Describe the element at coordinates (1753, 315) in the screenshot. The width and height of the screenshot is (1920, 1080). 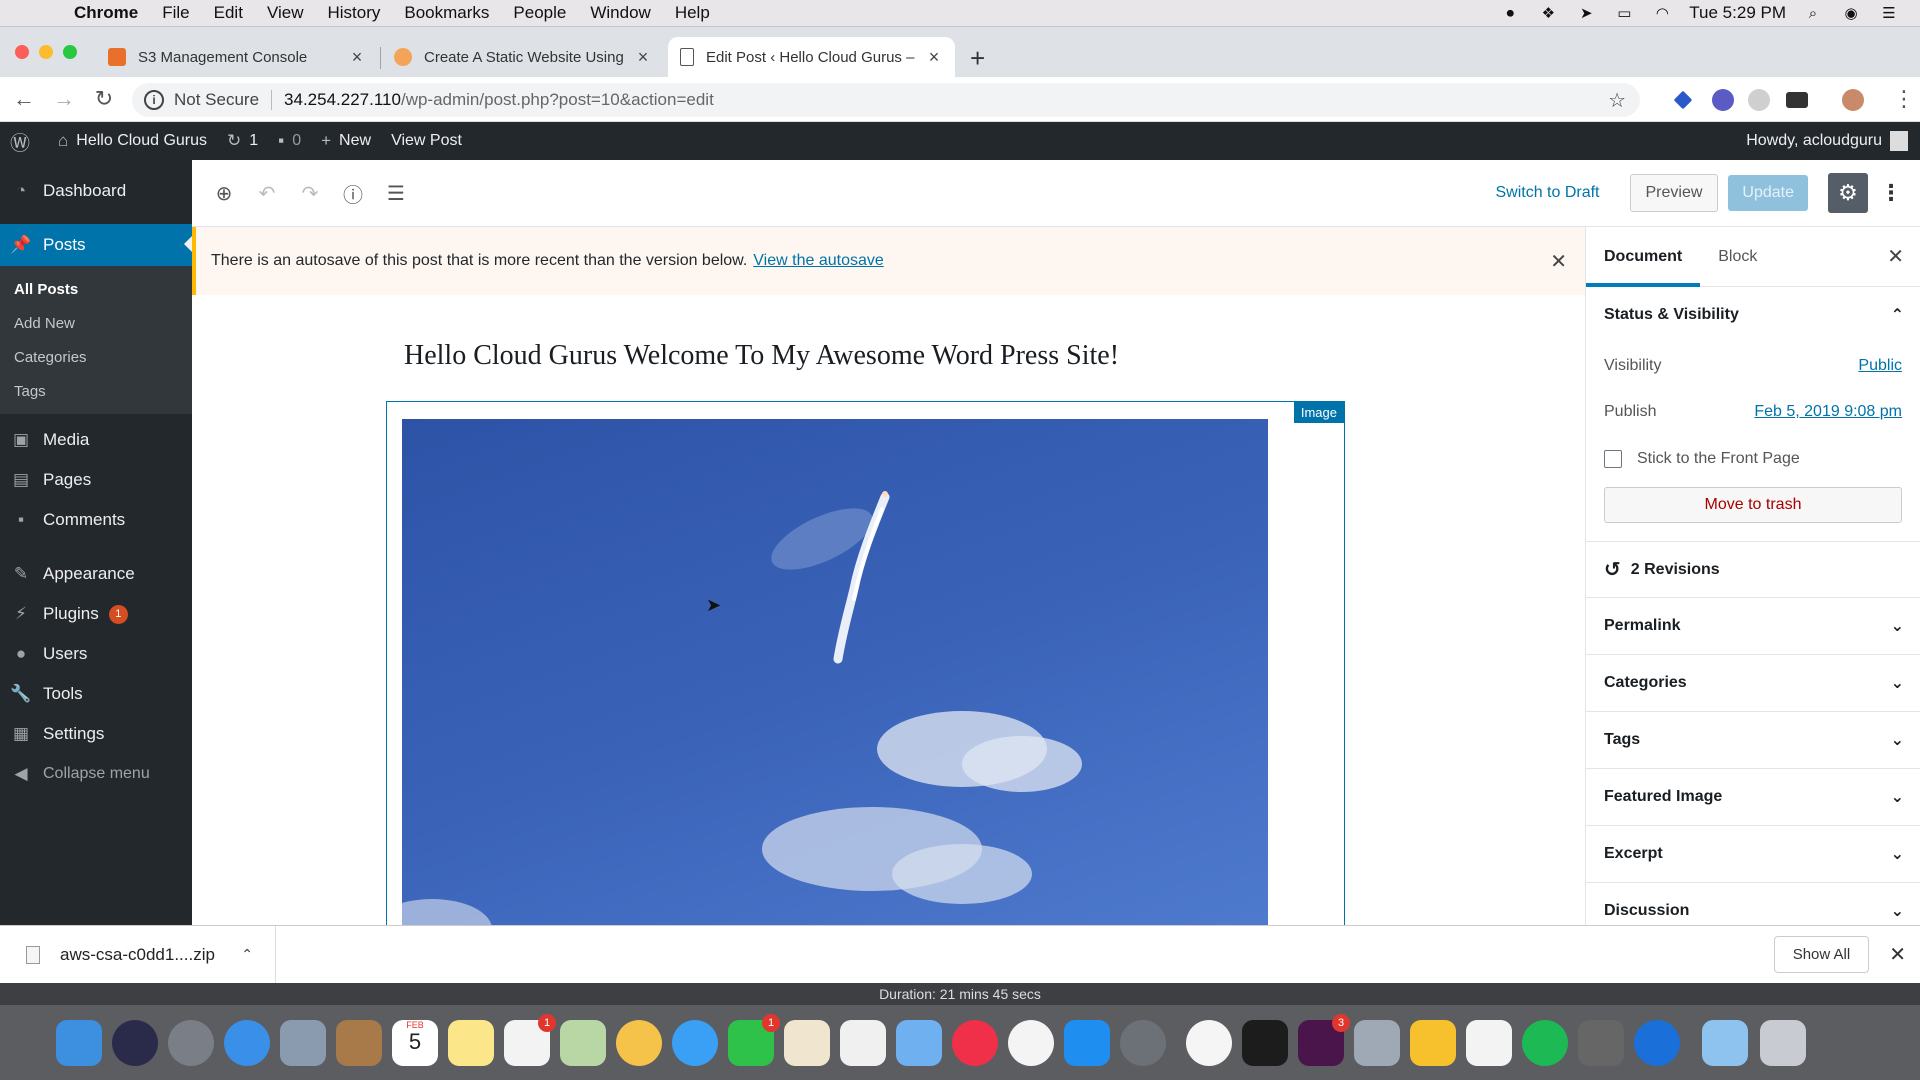
I see `status-visibility-toggle: Status & Visibility ⌃` at that location.